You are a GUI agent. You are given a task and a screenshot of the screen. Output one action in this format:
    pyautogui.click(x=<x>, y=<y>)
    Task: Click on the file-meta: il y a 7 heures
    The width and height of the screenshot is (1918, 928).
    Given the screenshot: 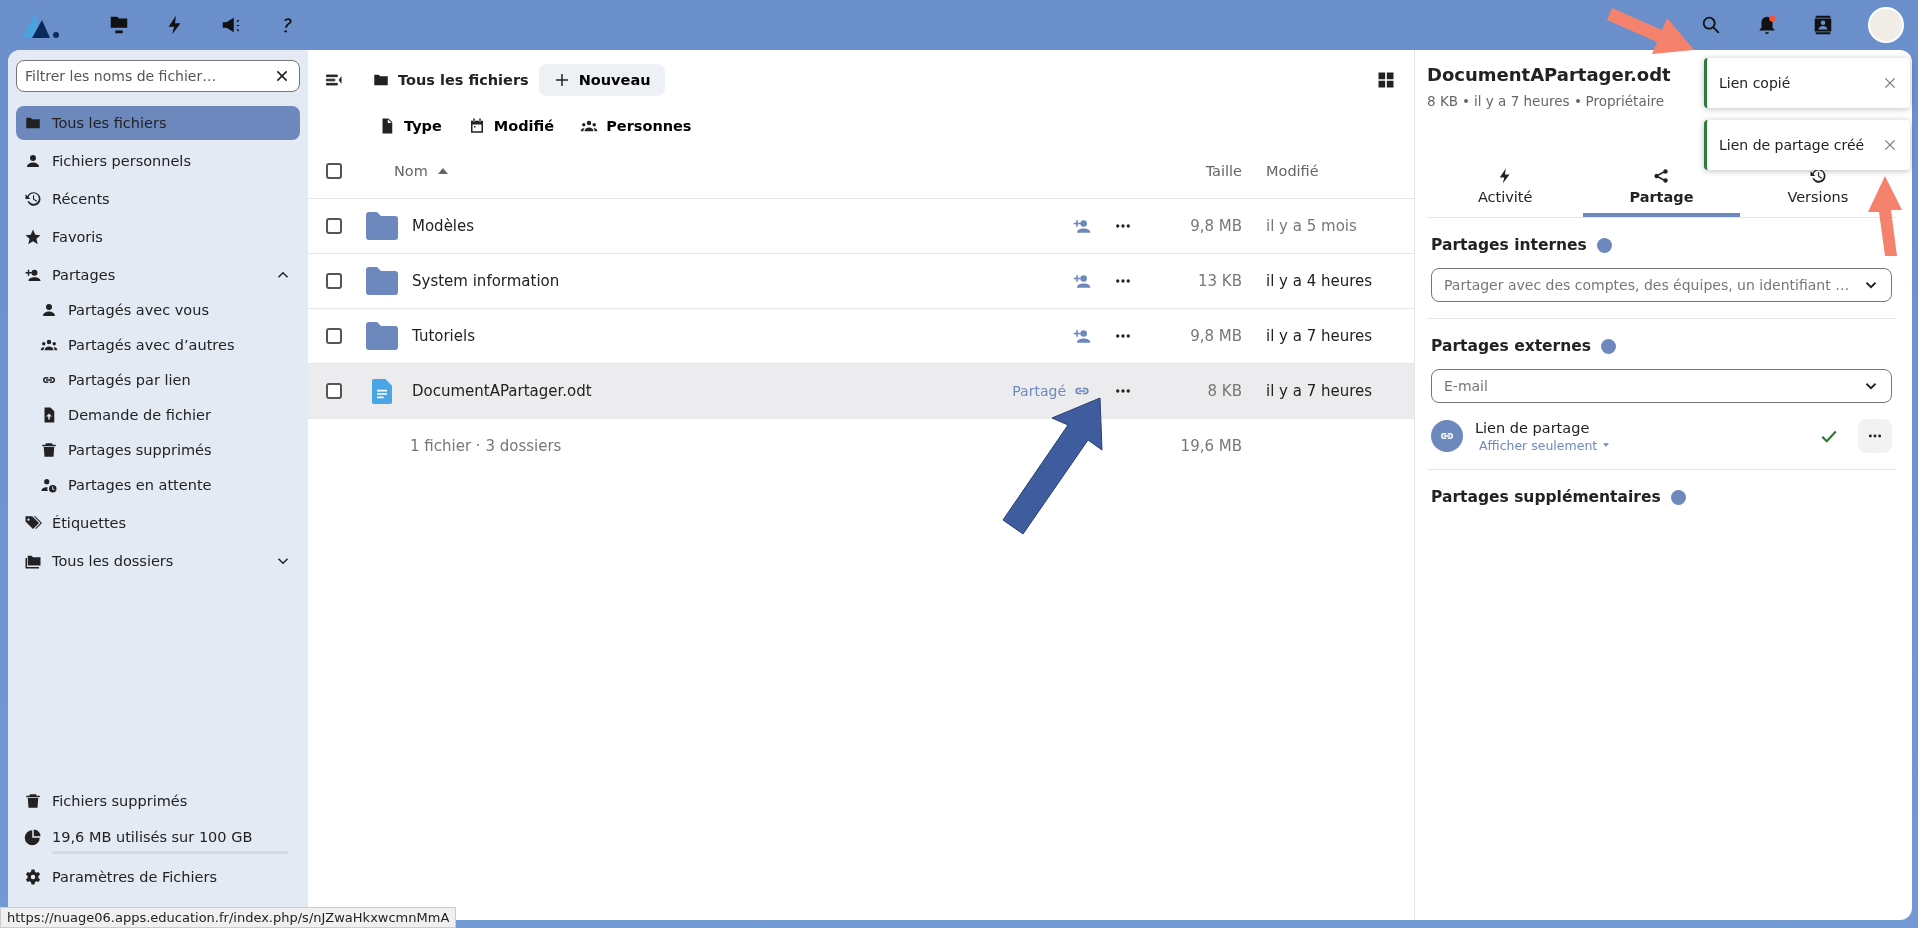 What is the action you would take?
    pyautogui.click(x=1522, y=101)
    